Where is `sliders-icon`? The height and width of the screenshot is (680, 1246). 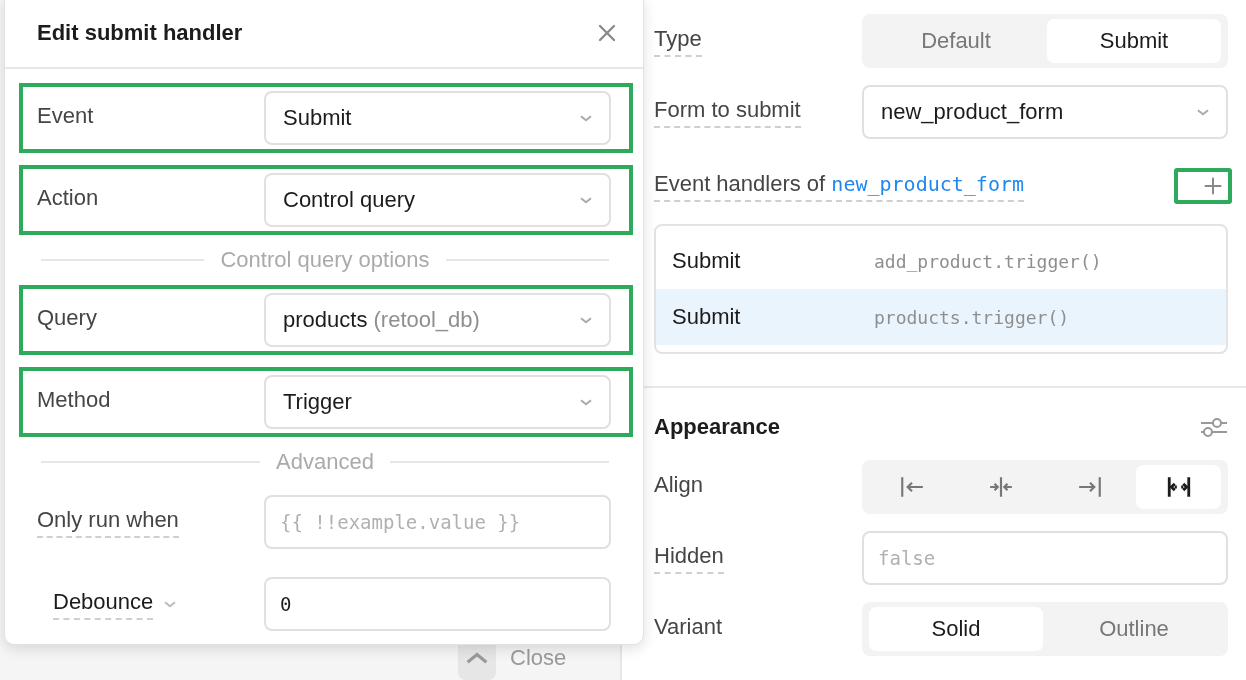 sliders-icon is located at coordinates (1214, 427).